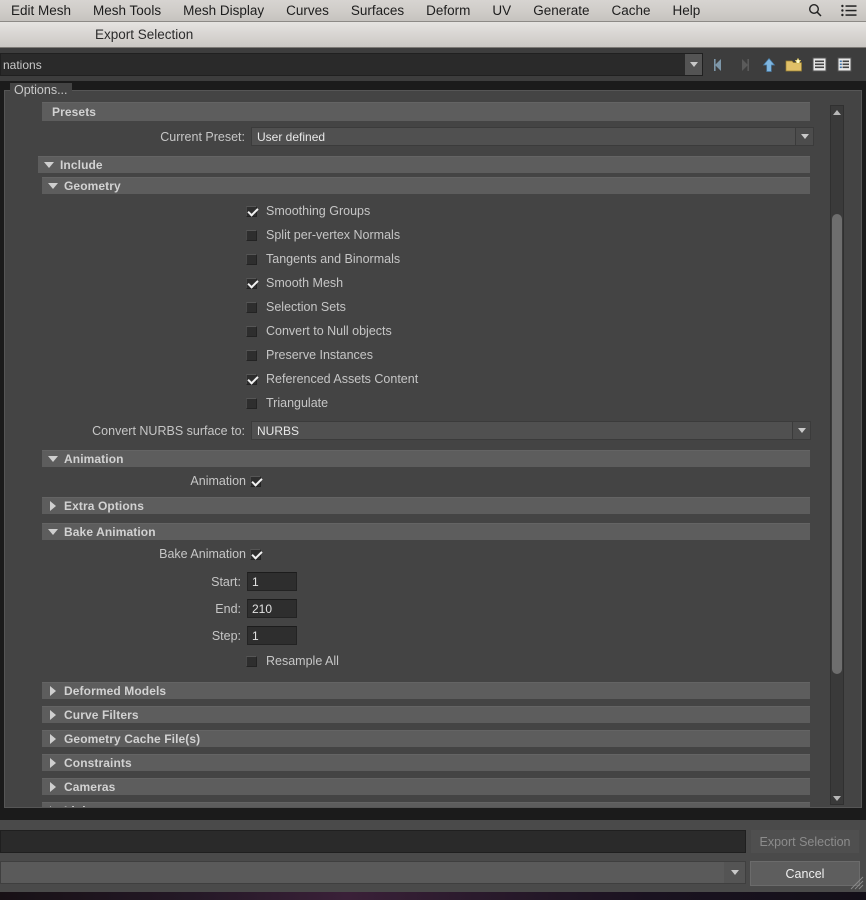 The width and height of the screenshot is (866, 900). Describe the element at coordinates (351, 64) in the screenshot. I see `path-combobox: nations` at that location.